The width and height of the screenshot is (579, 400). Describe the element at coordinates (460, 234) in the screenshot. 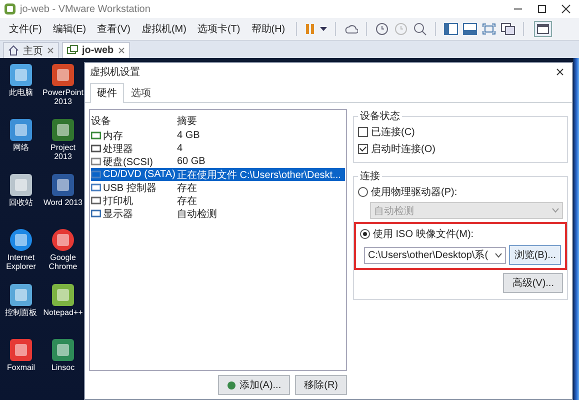

I see `radio-option: 使用 ISO 映像文件(M):` at that location.